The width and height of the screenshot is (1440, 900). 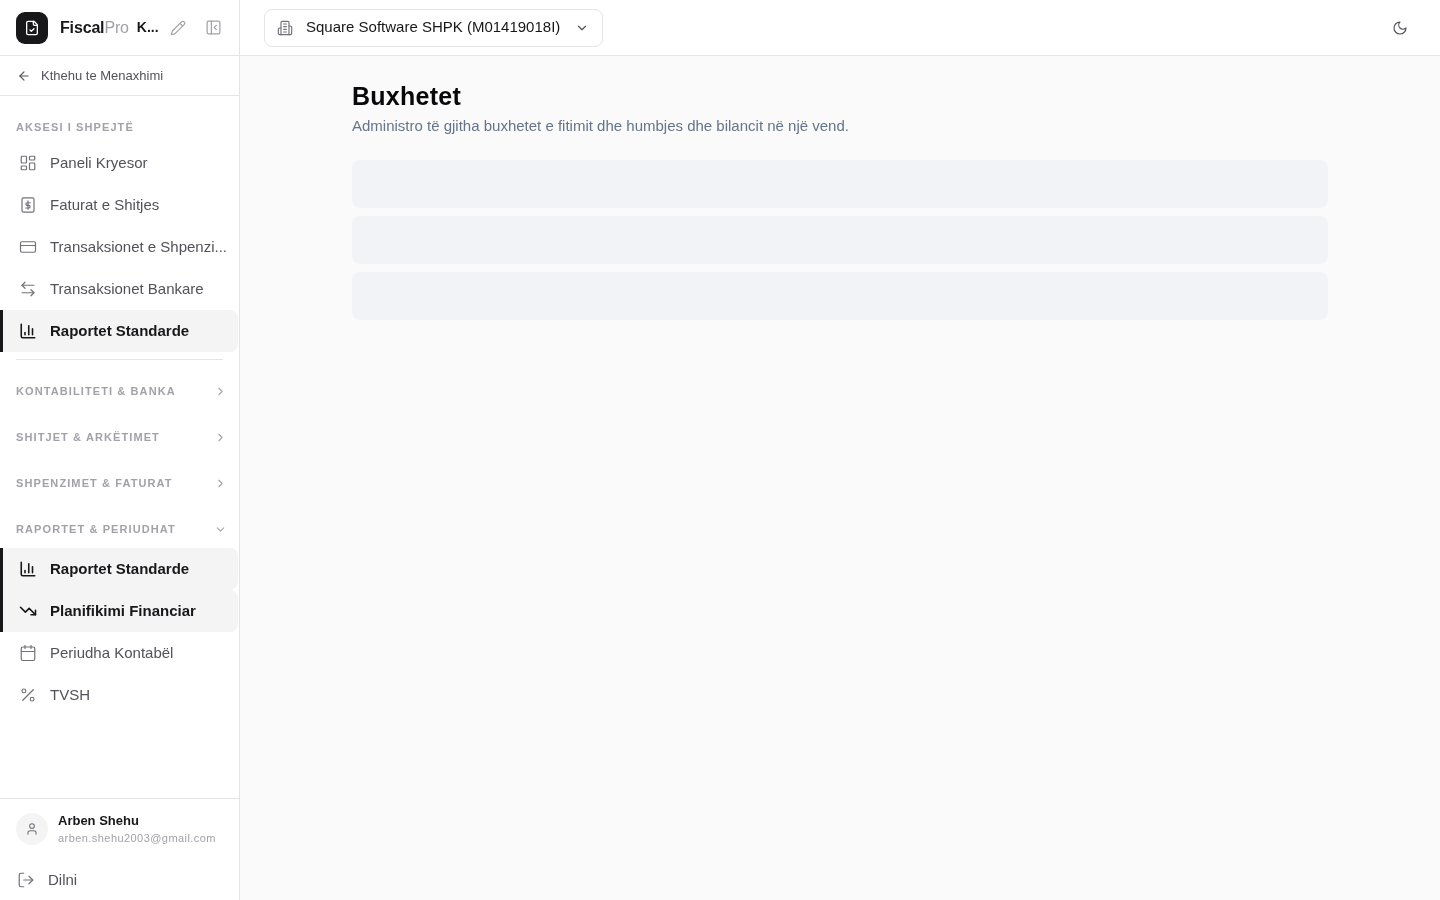 What do you see at coordinates (28, 163) in the screenshot?
I see `dashboard-grid-icon` at bounding box center [28, 163].